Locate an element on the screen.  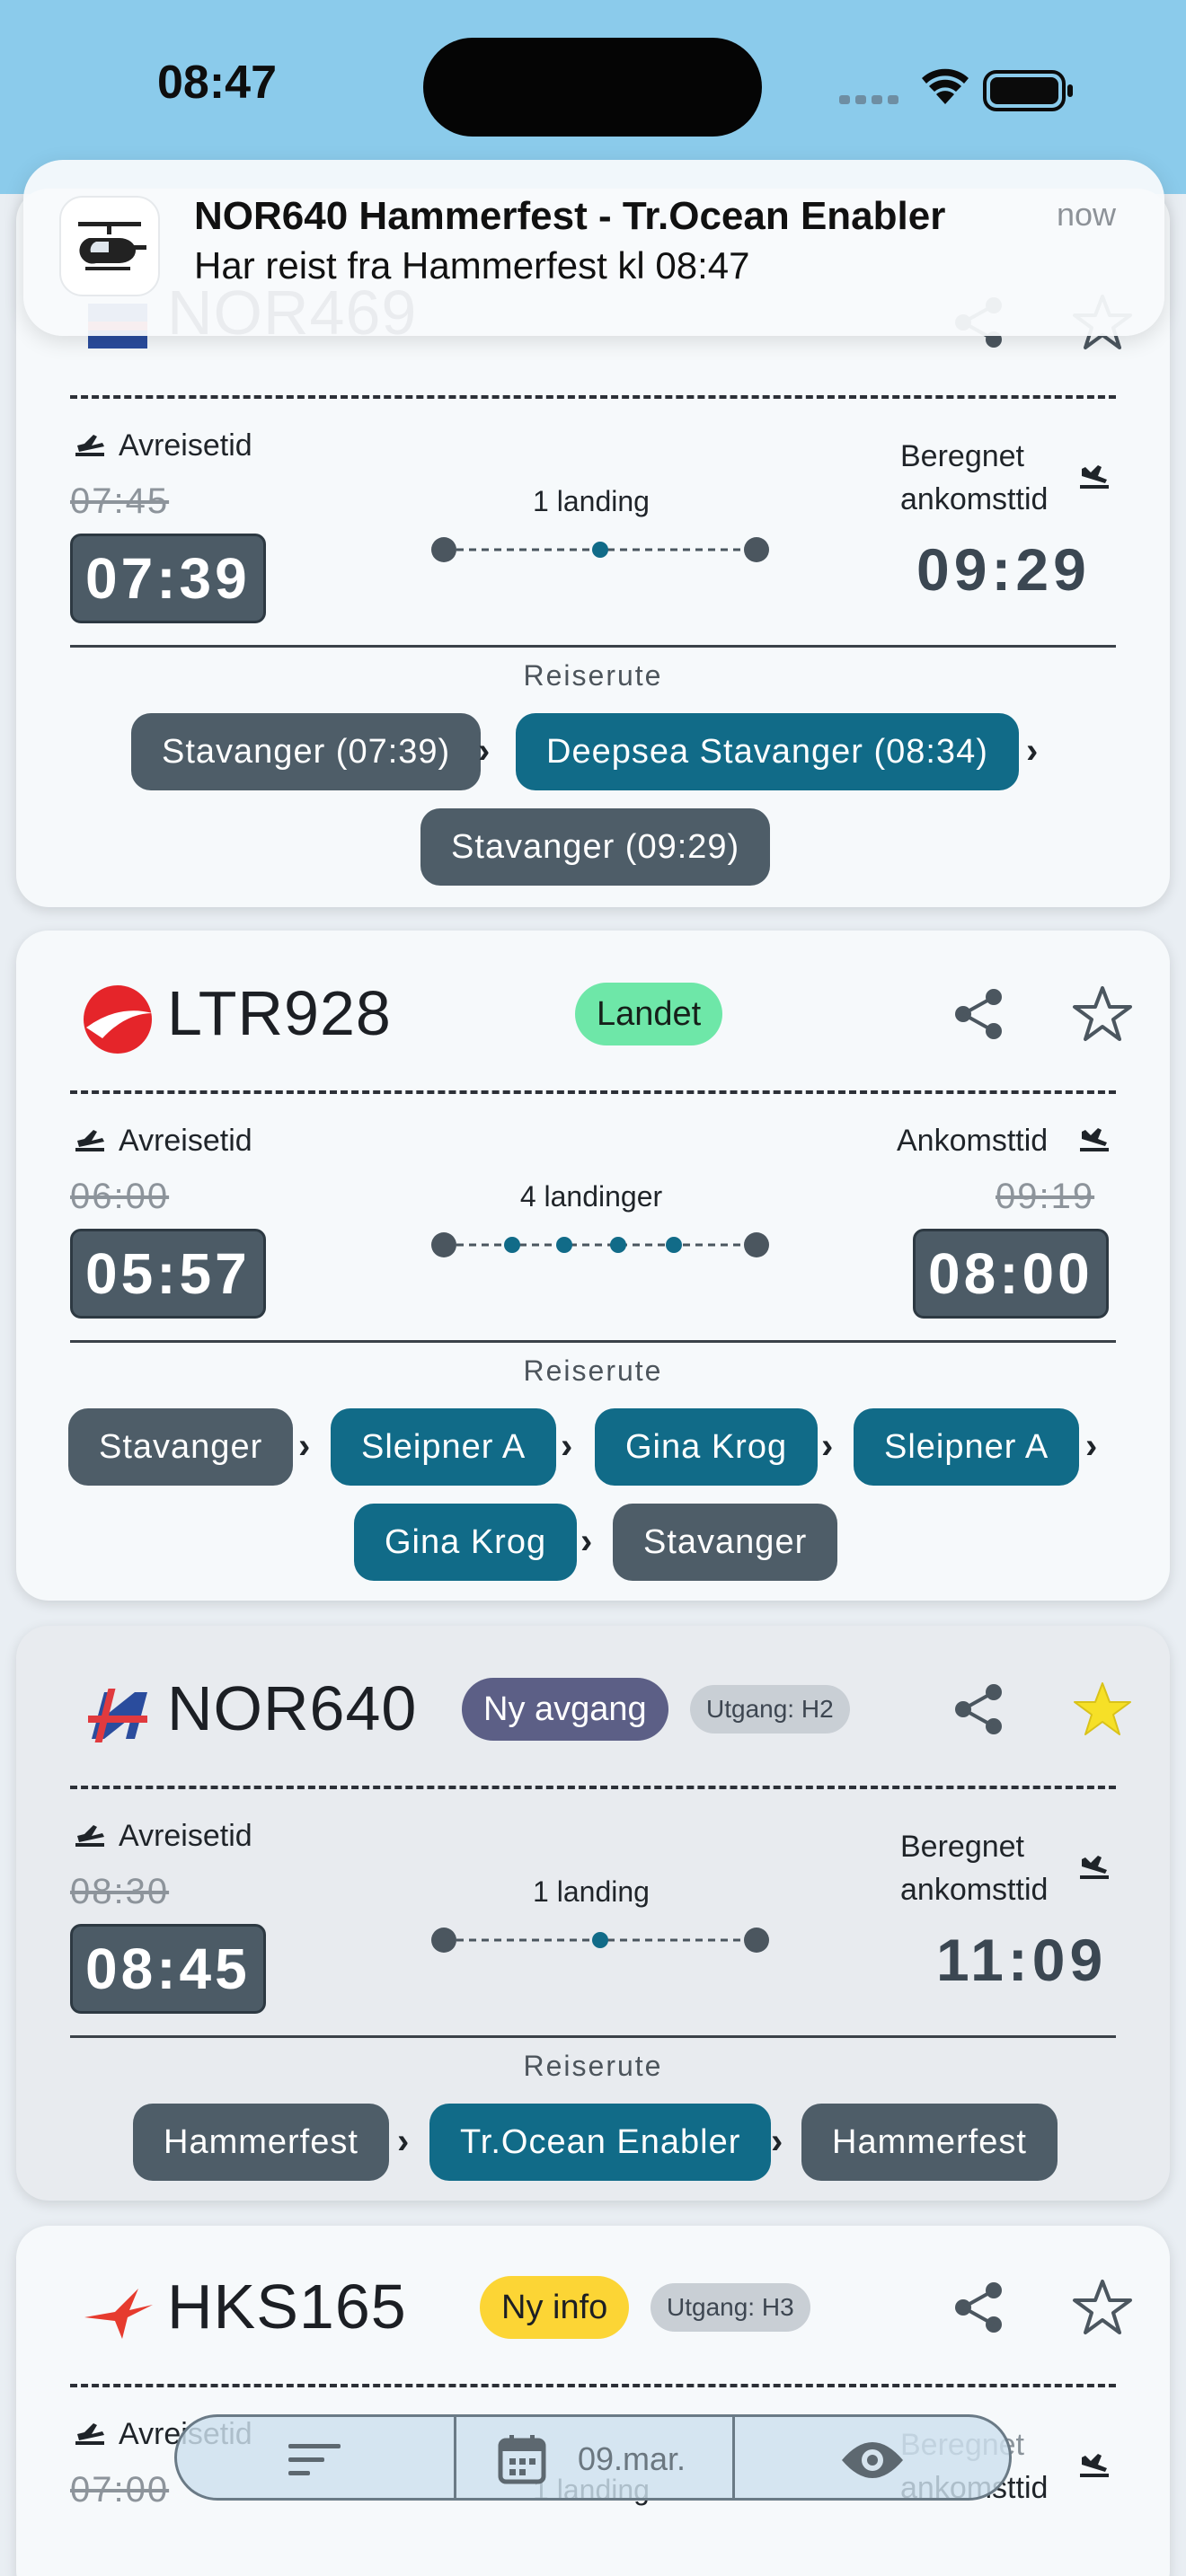
status-icons is located at coordinates (956, 89).